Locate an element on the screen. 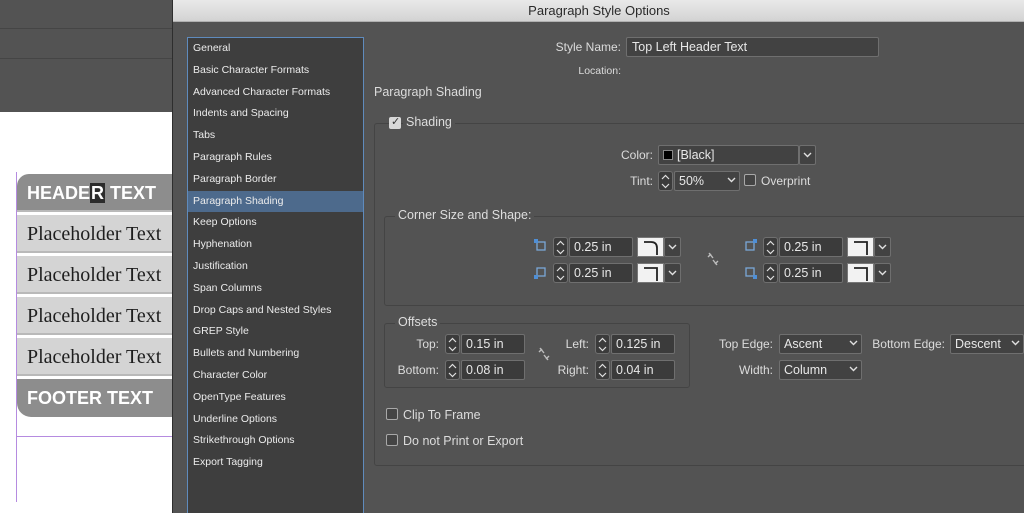 The width and height of the screenshot is (1024, 513). offset-left-input: 0.125 in is located at coordinates (643, 344).